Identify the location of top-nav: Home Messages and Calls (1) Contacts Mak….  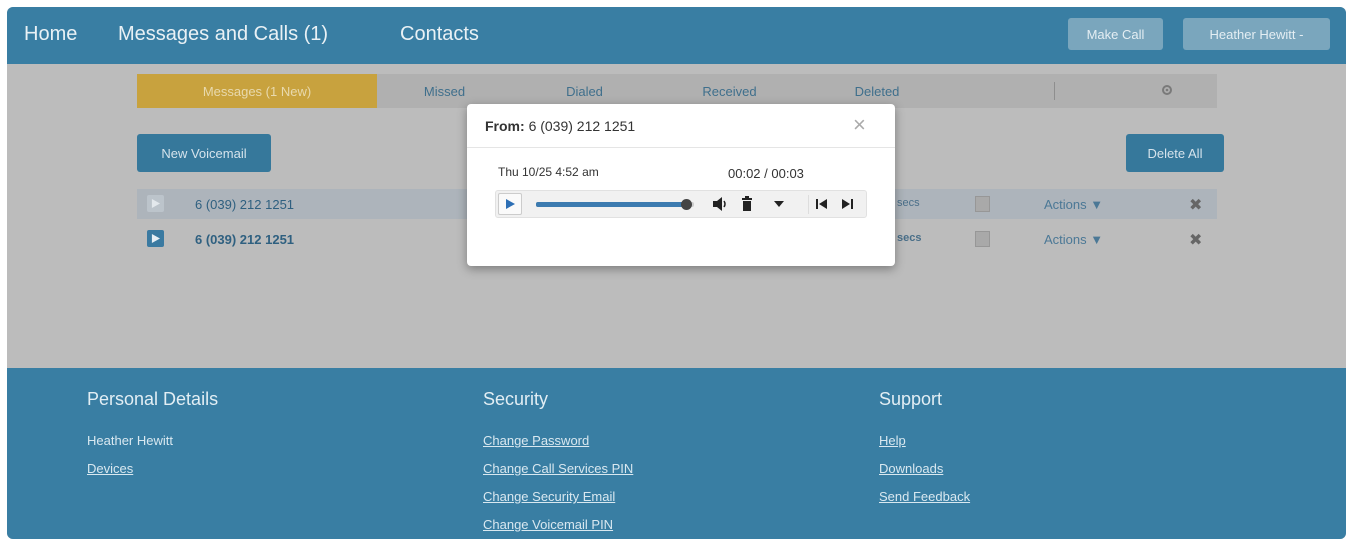
(676, 35).